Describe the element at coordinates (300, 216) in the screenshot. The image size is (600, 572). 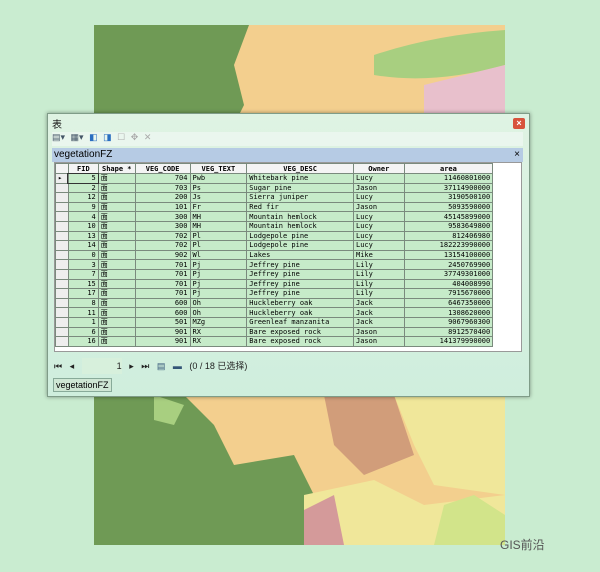
I see `table-cell: Mountain hemlock` at that location.